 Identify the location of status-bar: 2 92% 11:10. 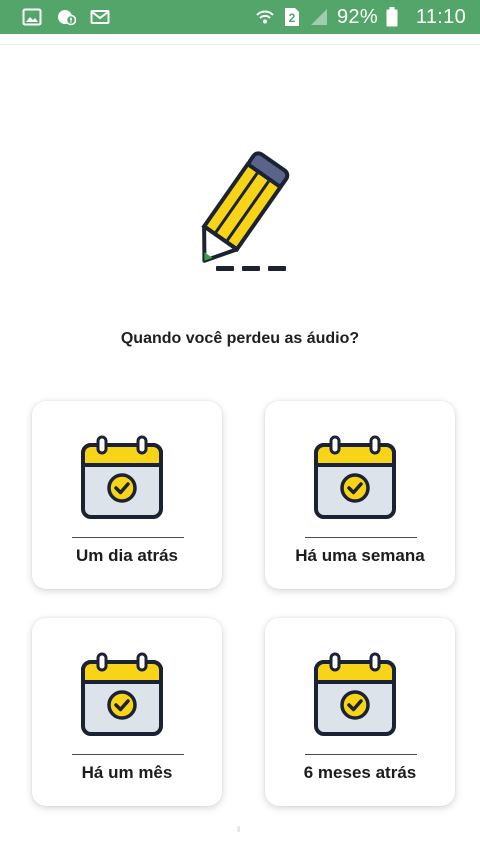
(240, 17).